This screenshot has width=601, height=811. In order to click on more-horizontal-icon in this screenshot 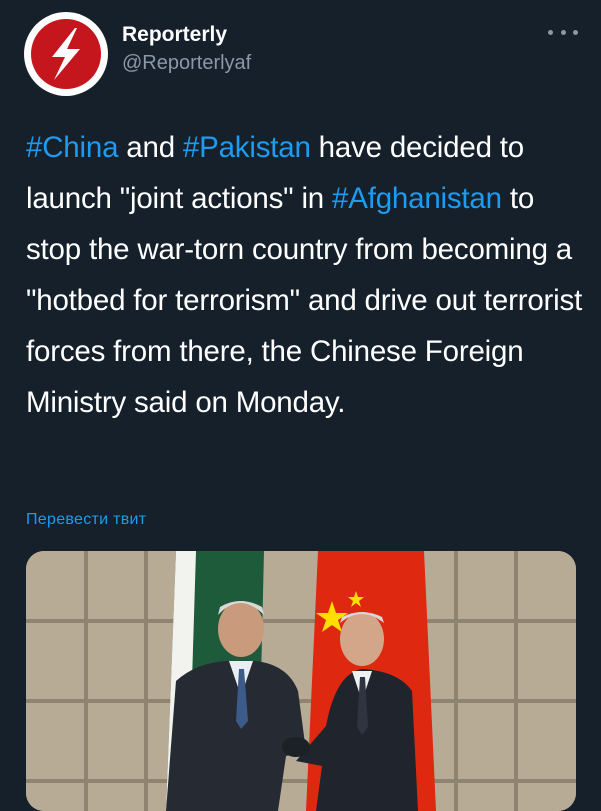, I will do `click(563, 32)`.